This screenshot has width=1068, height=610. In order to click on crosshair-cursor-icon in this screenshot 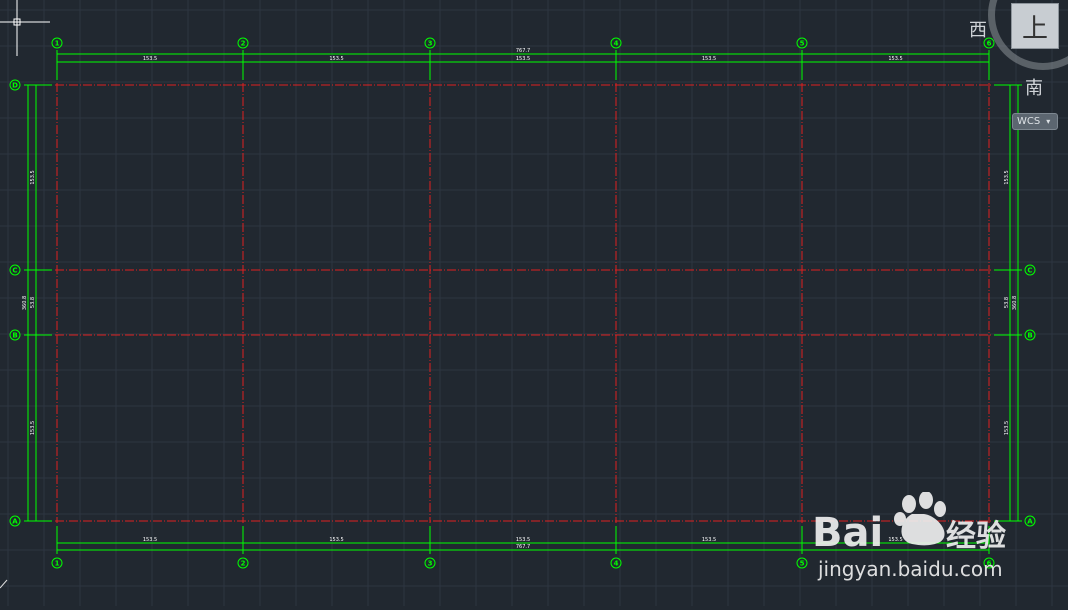, I will do `click(25, 28)`.